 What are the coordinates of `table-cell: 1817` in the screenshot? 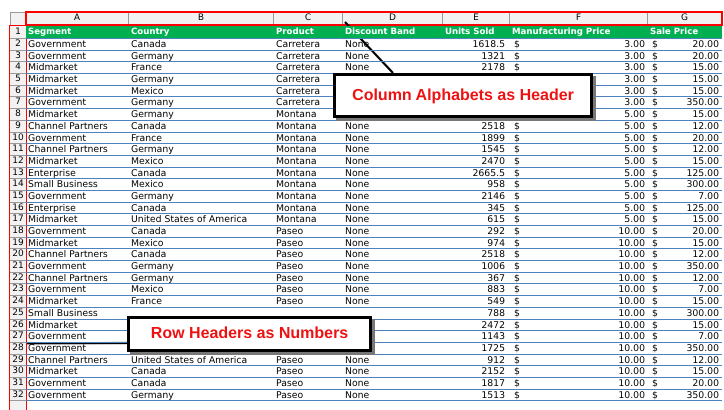 It's located at (476, 384).